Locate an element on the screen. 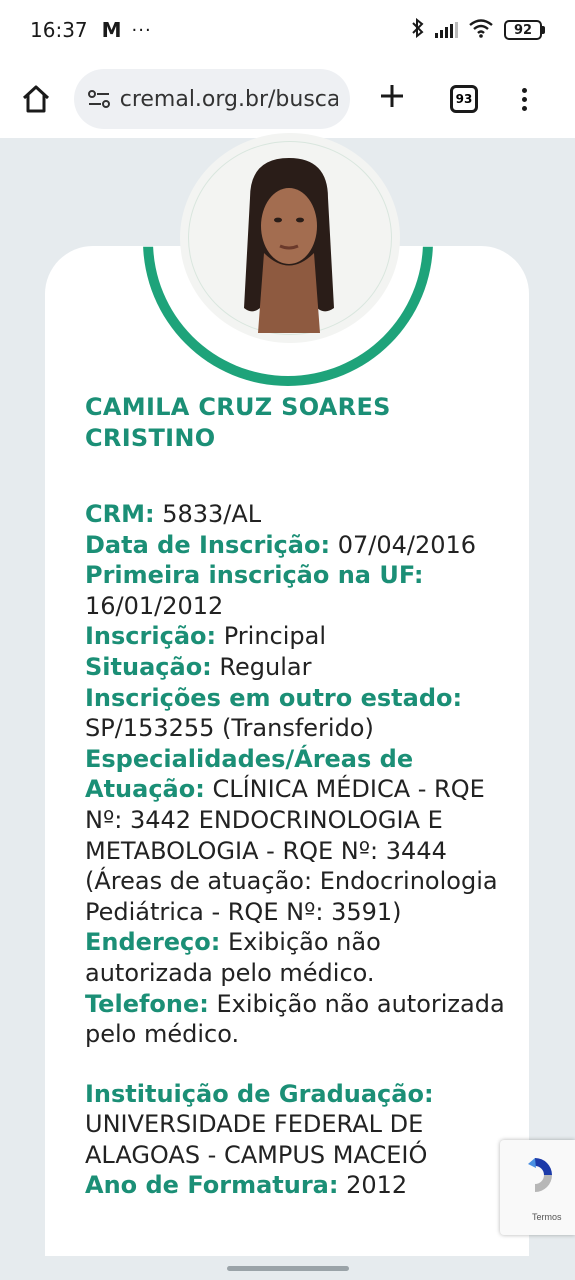  battery-icon: 92 is located at coordinates (524, 30).